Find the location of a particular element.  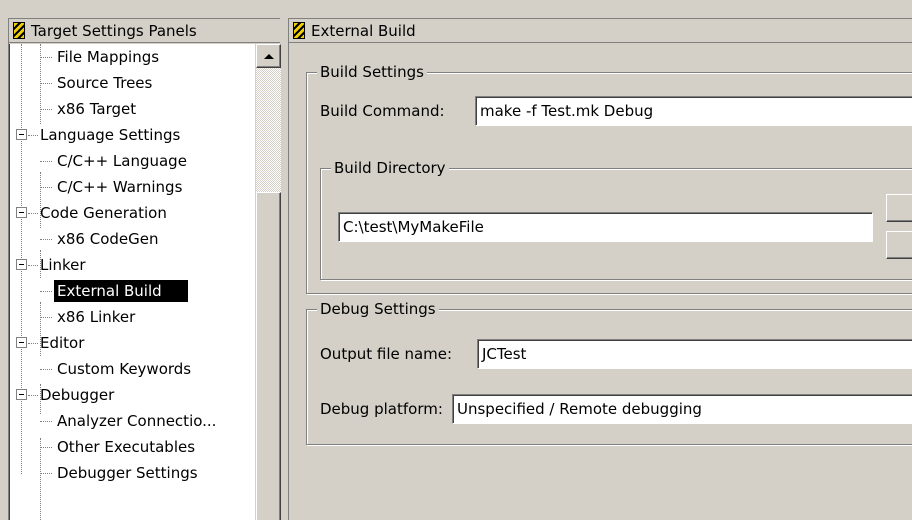

debug-settings-legend: Debug Settings is located at coordinates (378, 309).